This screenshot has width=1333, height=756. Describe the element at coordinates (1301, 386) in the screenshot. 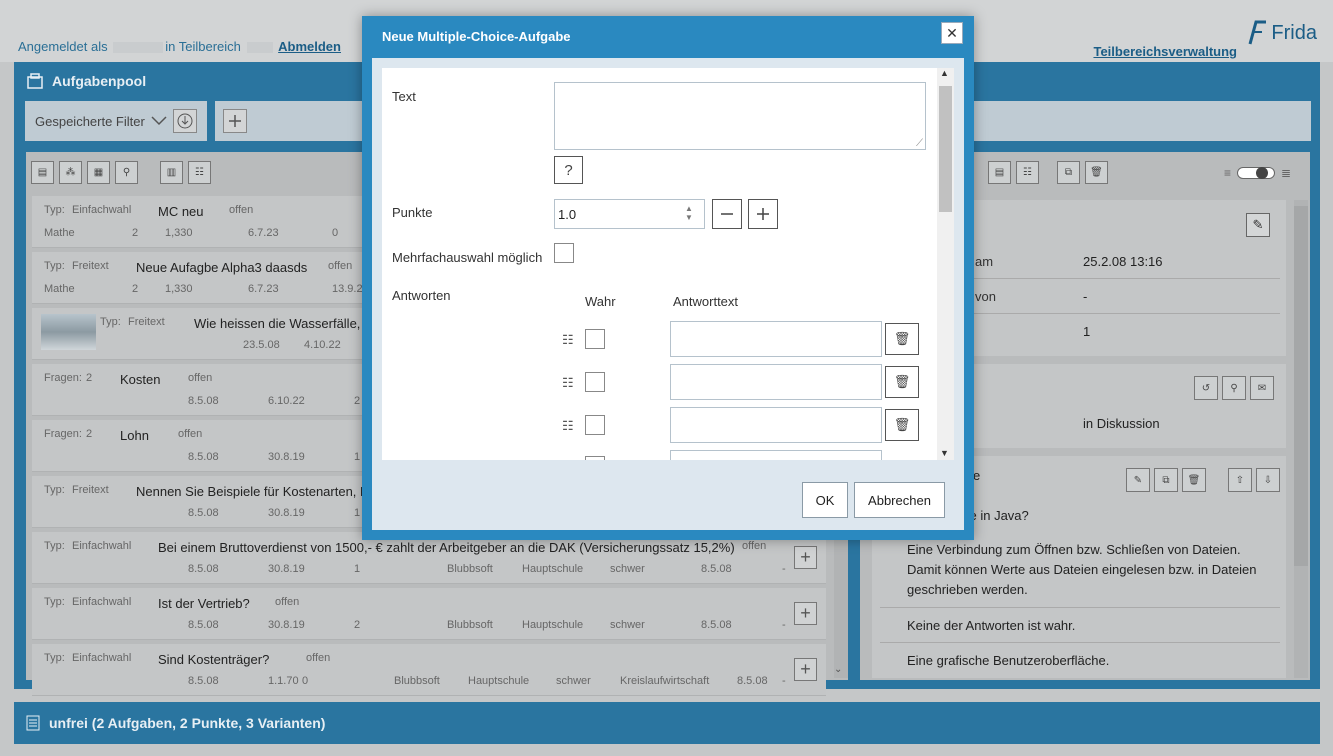

I see `detail-scroll-thumb` at that location.